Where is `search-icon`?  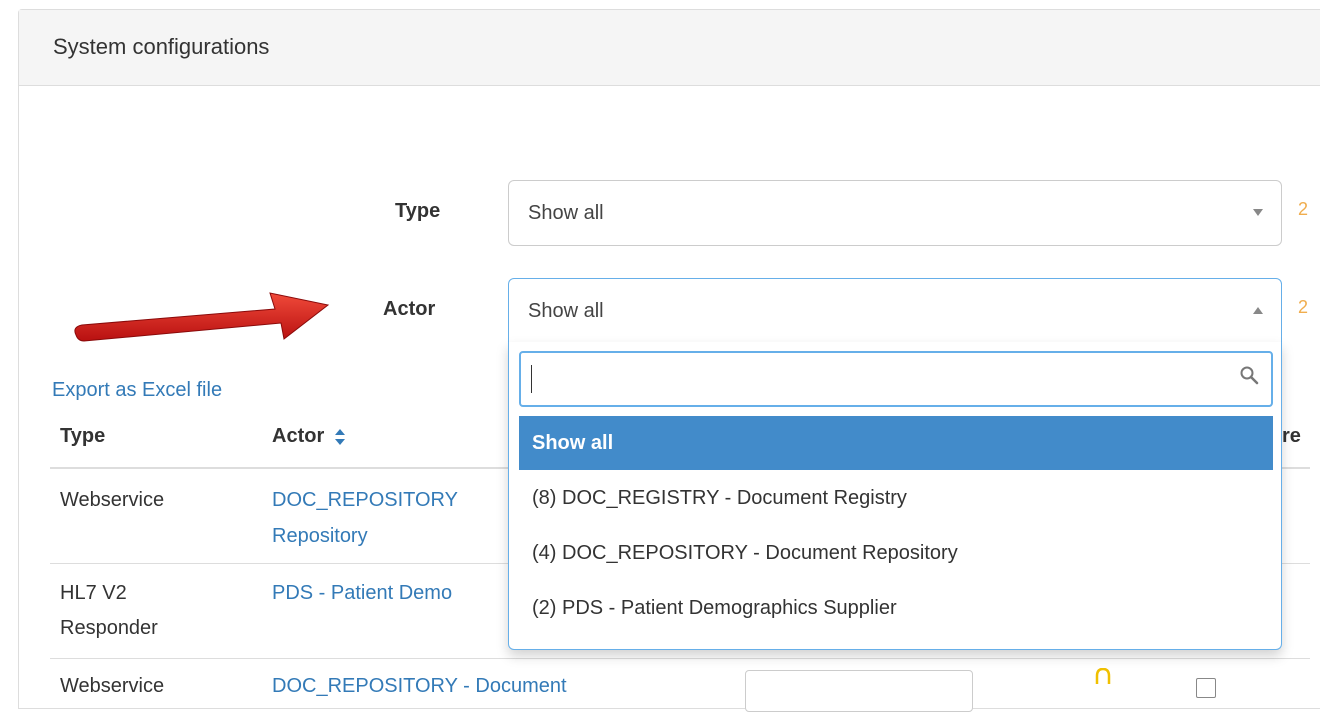 search-icon is located at coordinates (1249, 375).